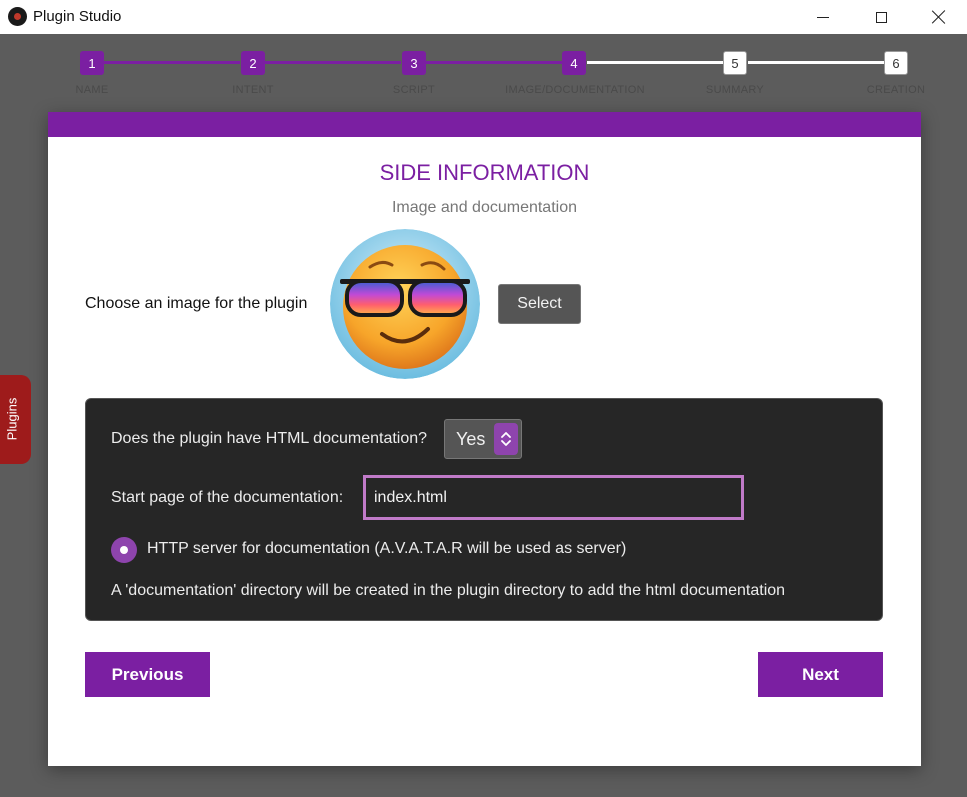  Describe the element at coordinates (77, 16) in the screenshot. I see `window-title: Plugin Studio` at that location.